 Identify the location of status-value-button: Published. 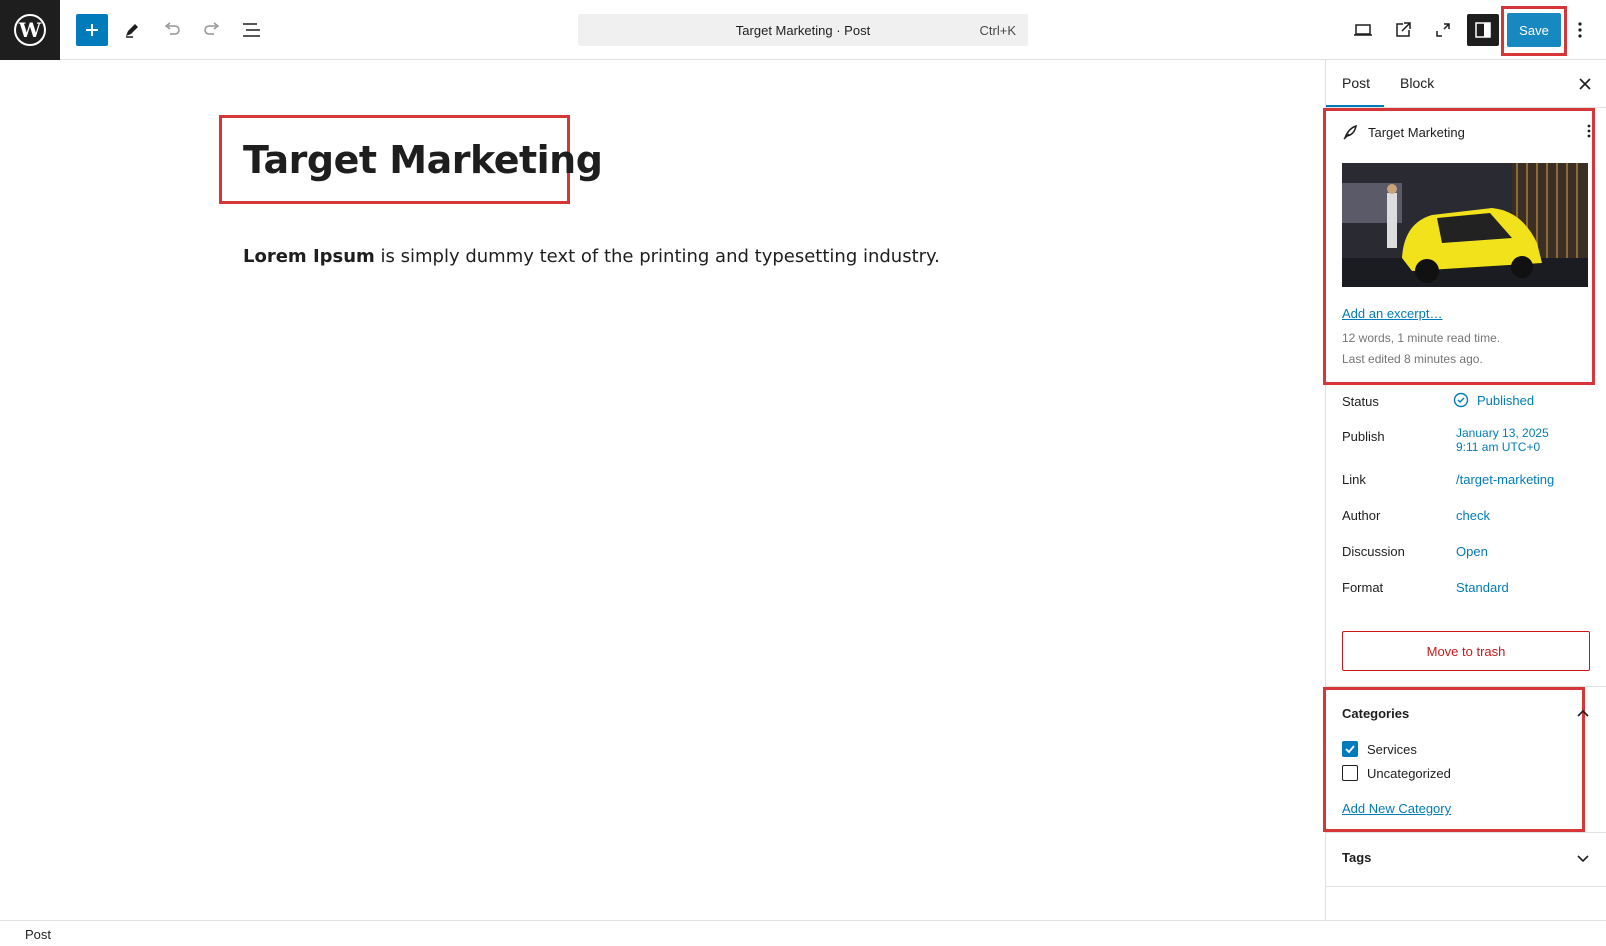
(1493, 400).